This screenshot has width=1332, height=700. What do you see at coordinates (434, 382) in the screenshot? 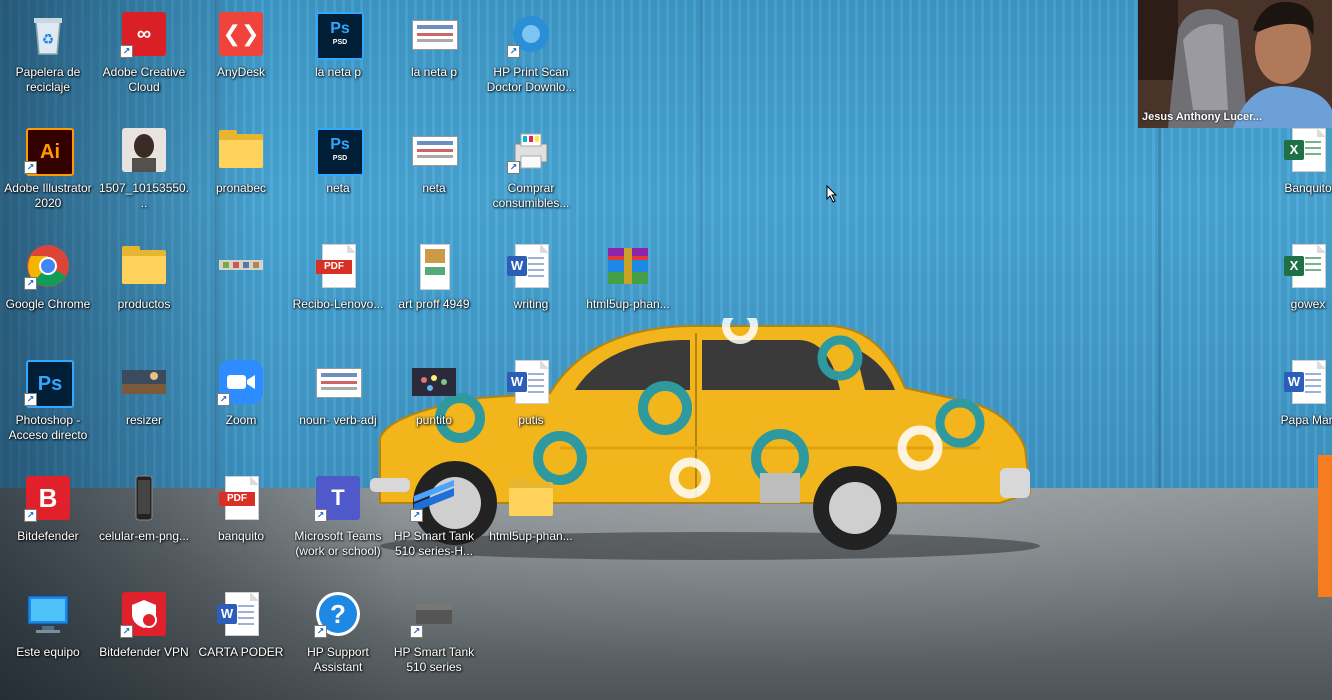
I see `photo-dark-icon` at bounding box center [434, 382].